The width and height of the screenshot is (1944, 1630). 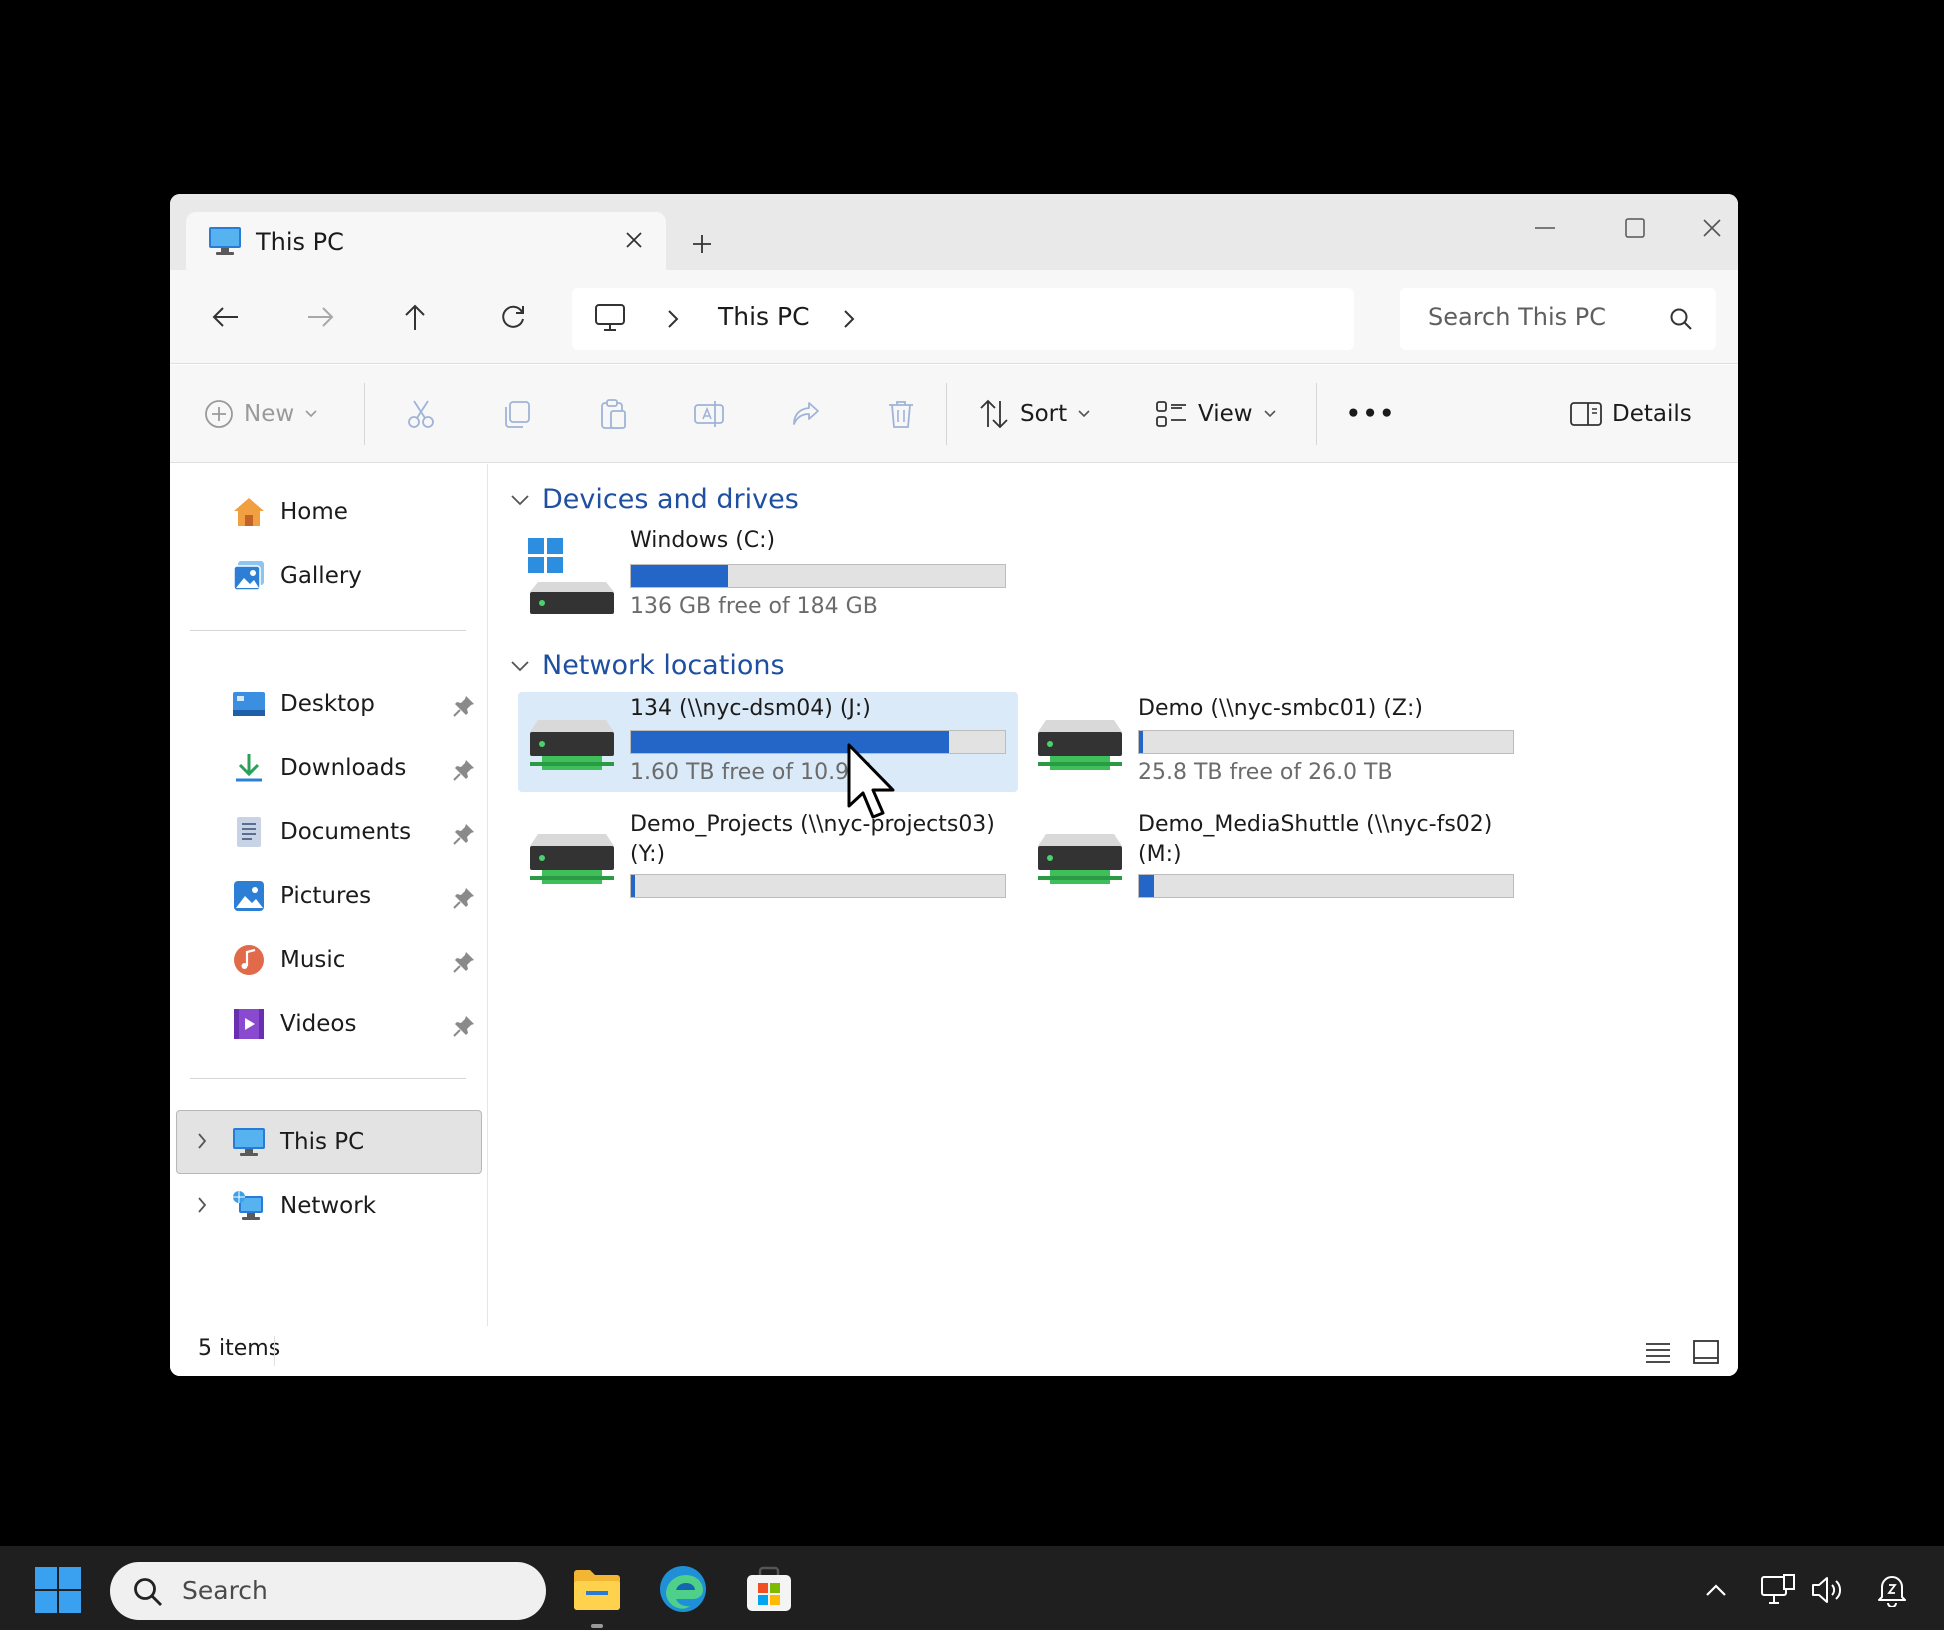 What do you see at coordinates (294, 1024) in the screenshot?
I see `sidebar-item-videos: Videos` at bounding box center [294, 1024].